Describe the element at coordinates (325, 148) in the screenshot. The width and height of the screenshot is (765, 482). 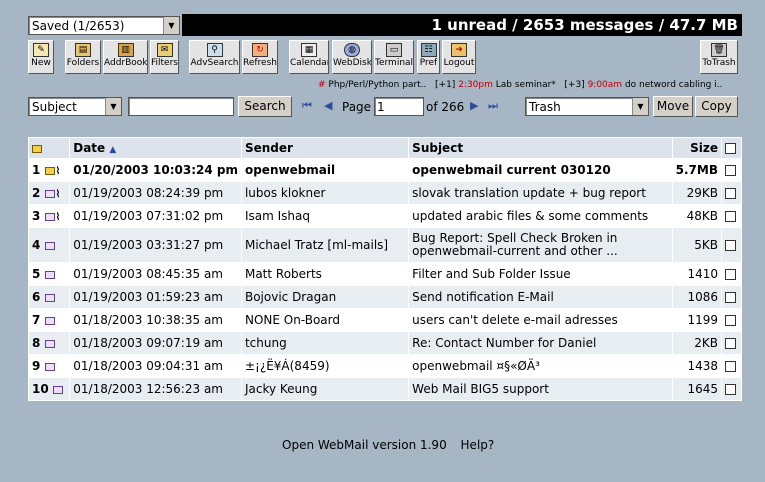
I see `sender-column-header: Sender` at that location.